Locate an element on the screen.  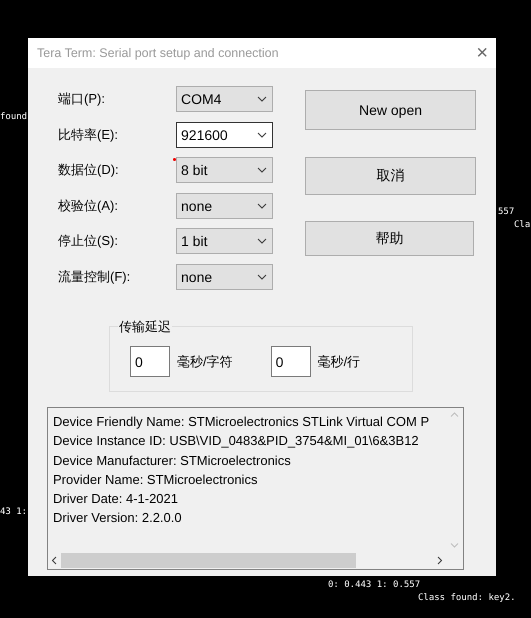
terminal-text: 0: 0.443 1: 0.557 is located at coordinates (374, 585).